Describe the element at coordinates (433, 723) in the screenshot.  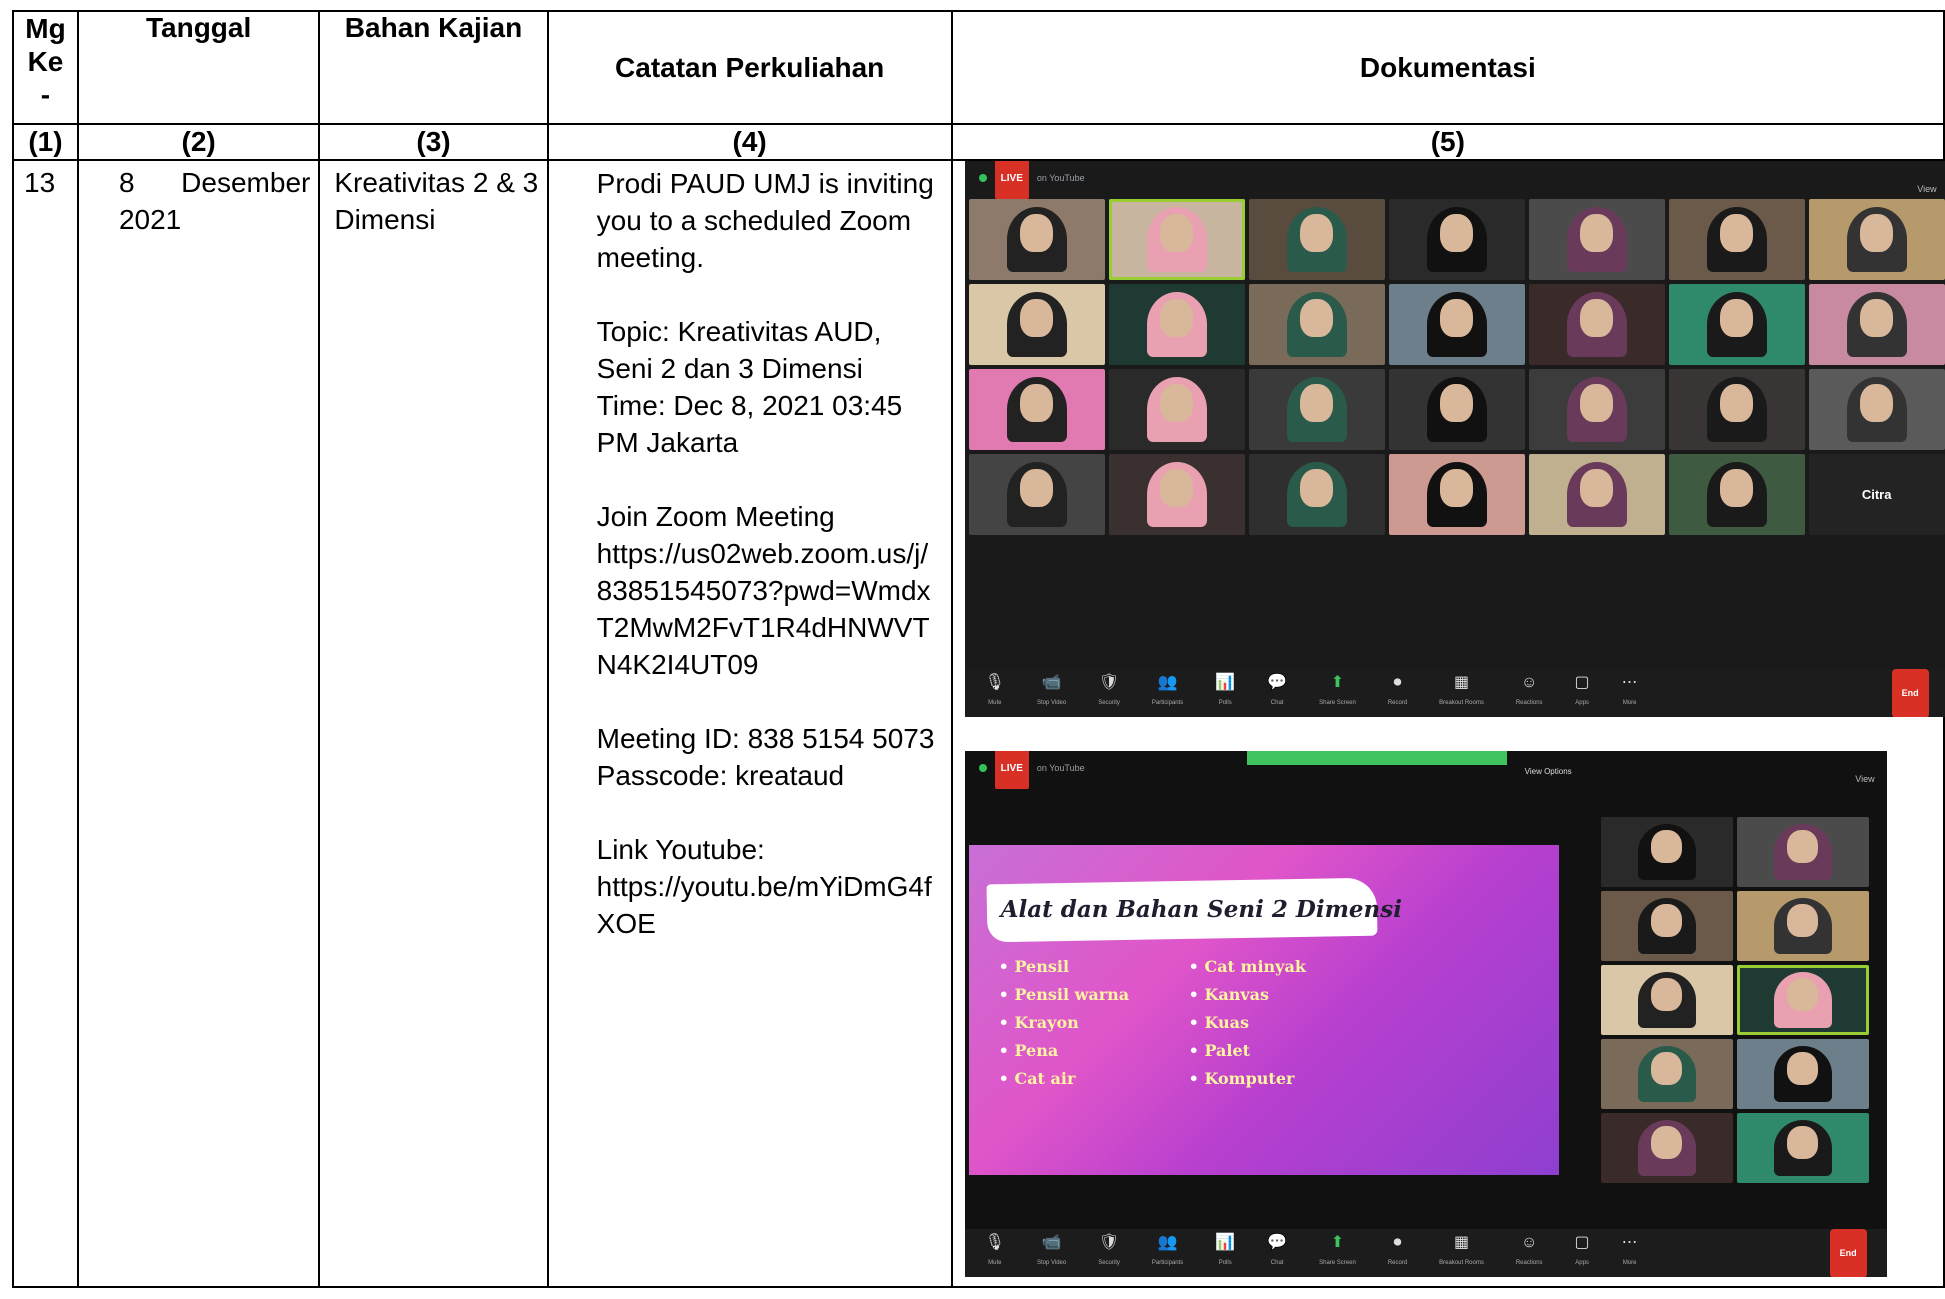
I see `study-topic: Kreativitas 2 & 3 Dimensi` at that location.